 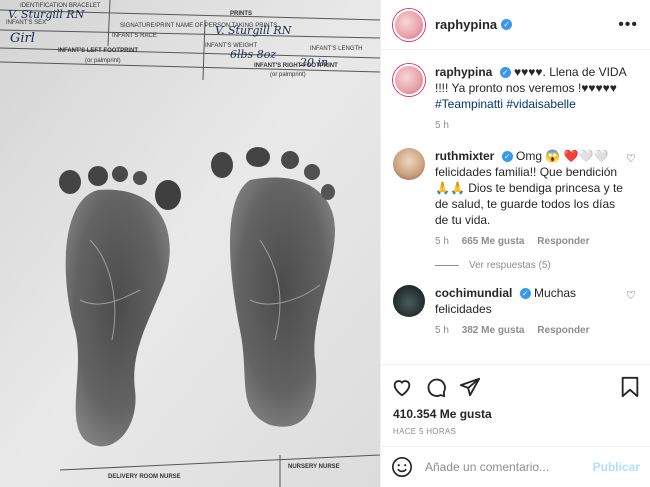 I want to click on add-comment-bar: Publicar, so click(x=515, y=466).